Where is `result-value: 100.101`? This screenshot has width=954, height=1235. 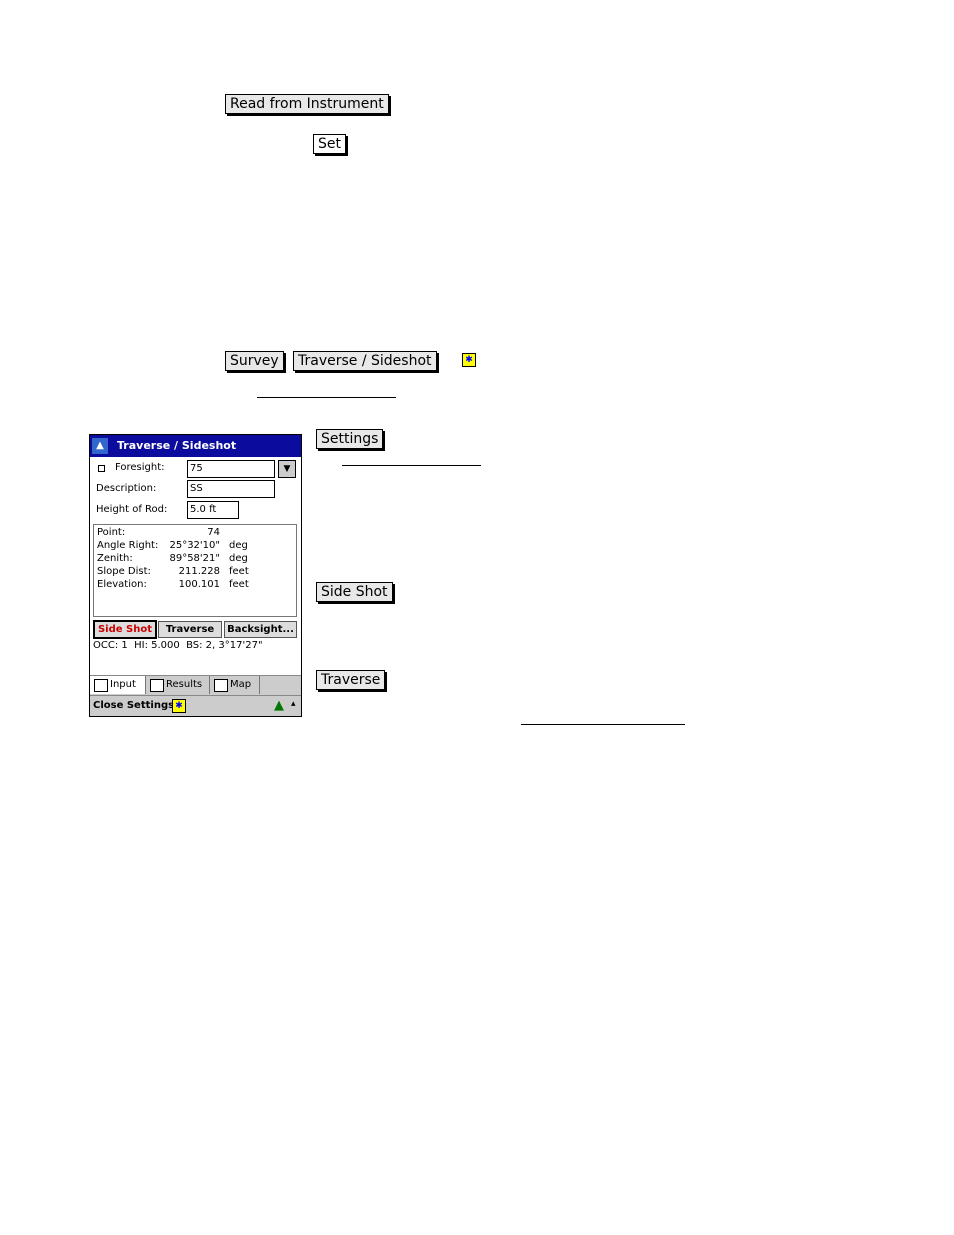 result-value: 100.101 is located at coordinates (199, 584).